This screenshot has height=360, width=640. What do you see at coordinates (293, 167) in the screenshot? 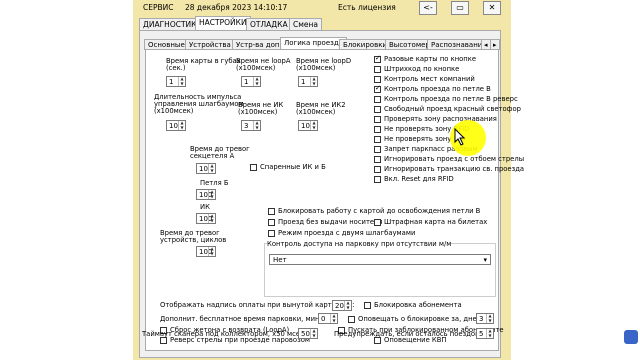
I see `paired-ik-label: Спаренные ИК и Б` at bounding box center [293, 167].